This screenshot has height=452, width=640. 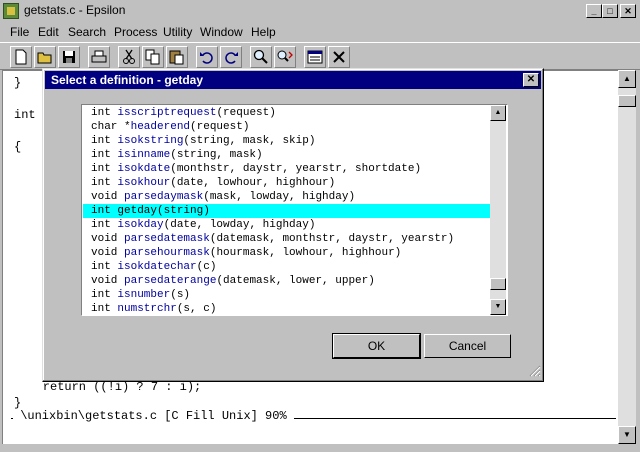 I want to click on definition-arguments: (hourmask, lowhour, highhour), so click(x=305, y=253).